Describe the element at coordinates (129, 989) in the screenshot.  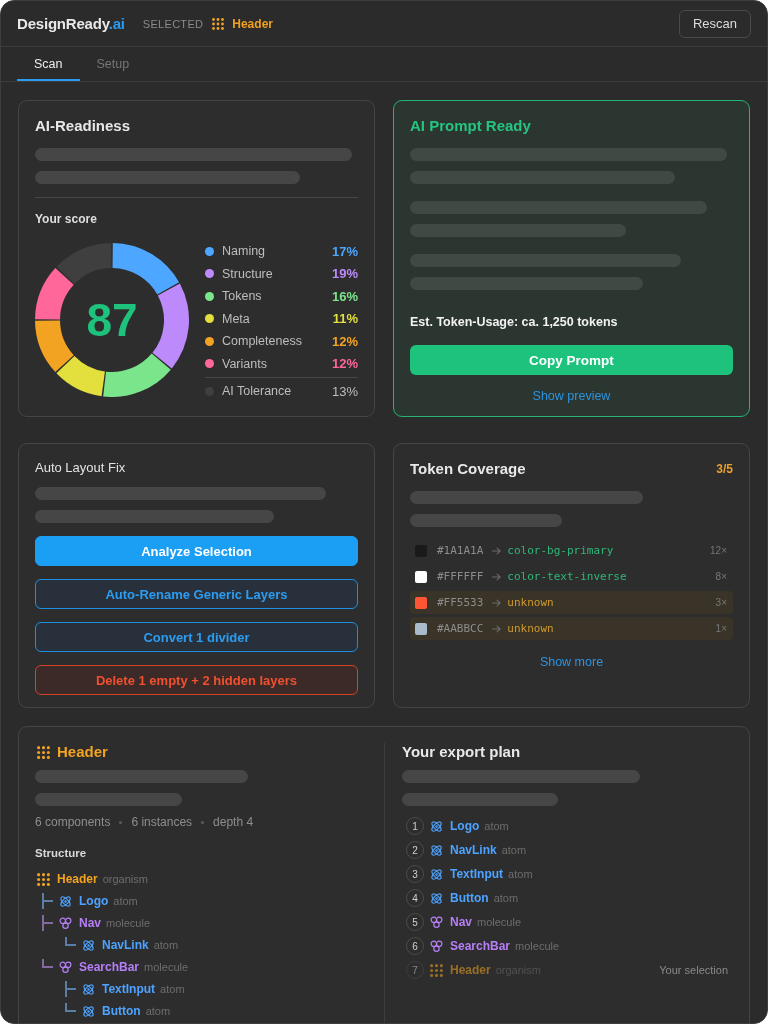
I see `layer-name: TextInput` at that location.